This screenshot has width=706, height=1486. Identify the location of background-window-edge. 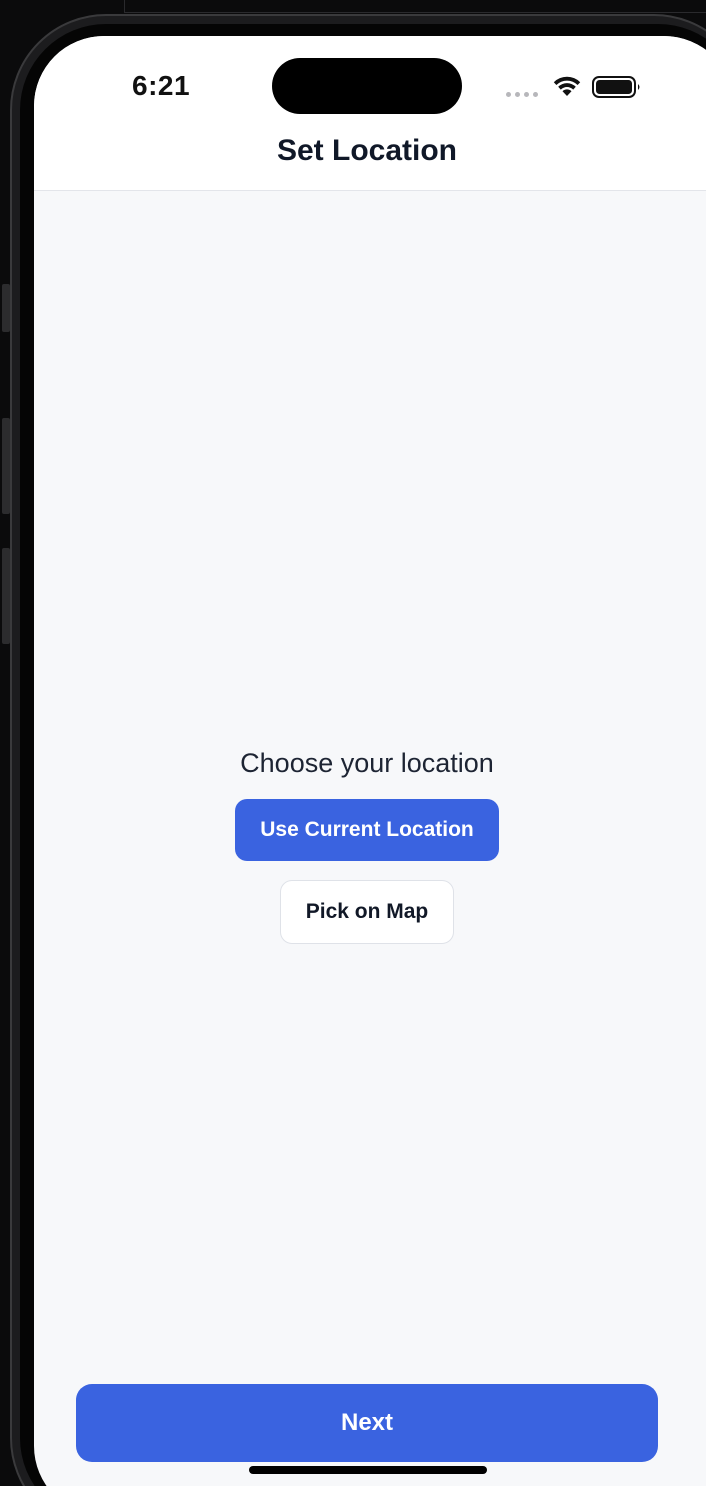
(415, 6).